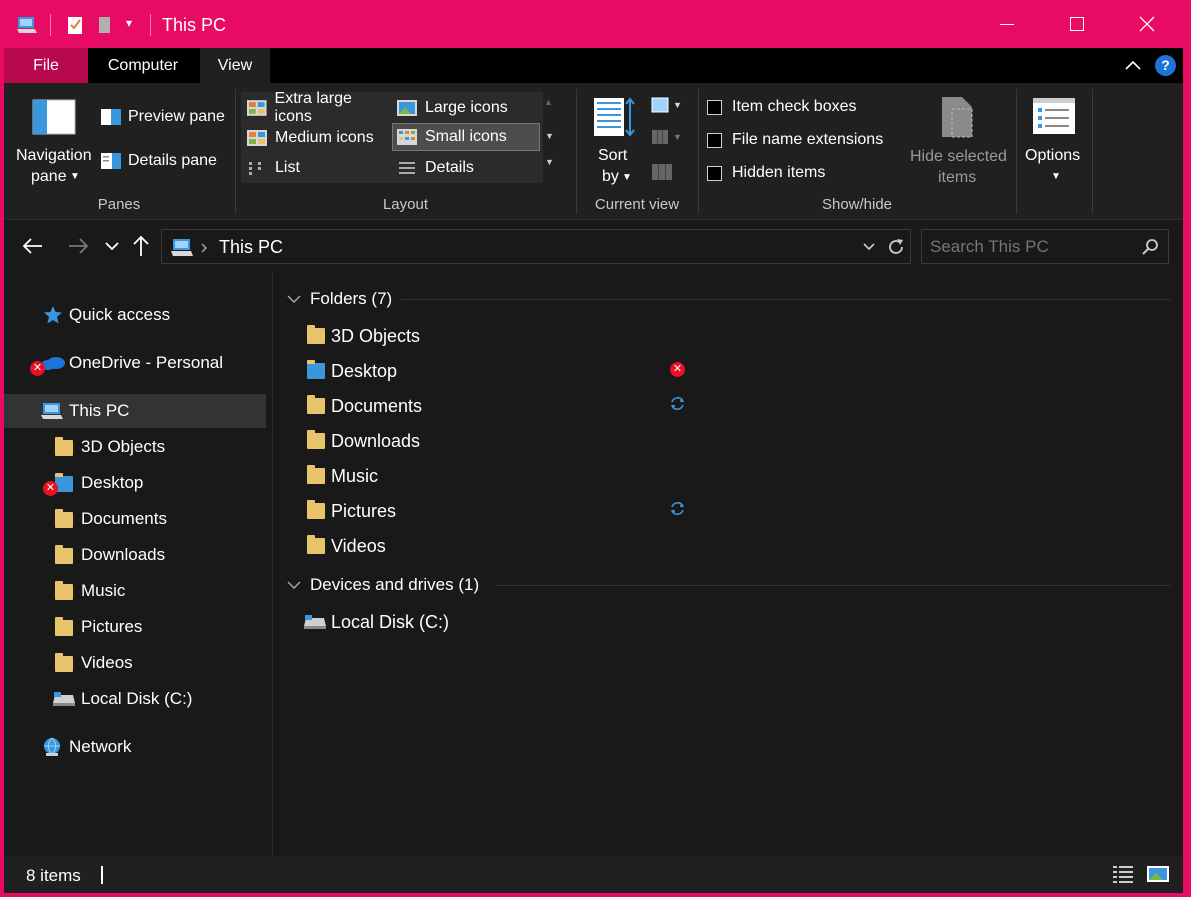 This screenshot has height=897, width=1191. I want to click on customize-toolbar-chevron-icon: ▾, so click(129, 23).